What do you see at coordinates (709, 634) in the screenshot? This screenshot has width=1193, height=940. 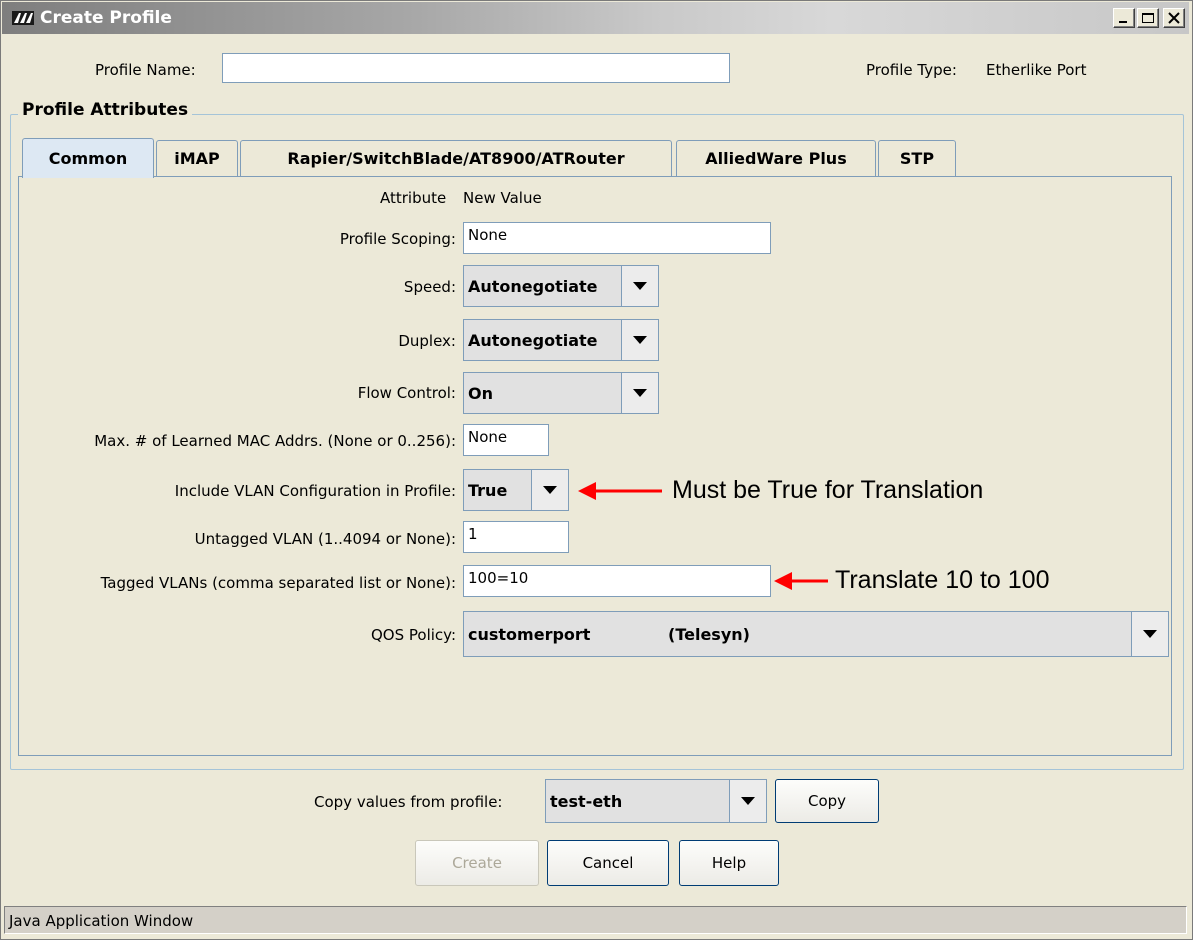 I see `qos-policy-owner: (Telesyn)` at bounding box center [709, 634].